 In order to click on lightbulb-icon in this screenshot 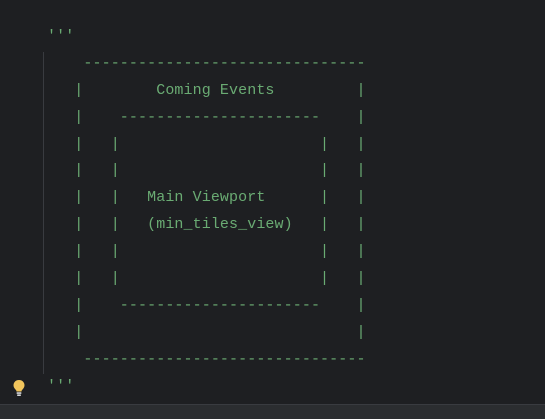, I will do `click(19, 388)`.